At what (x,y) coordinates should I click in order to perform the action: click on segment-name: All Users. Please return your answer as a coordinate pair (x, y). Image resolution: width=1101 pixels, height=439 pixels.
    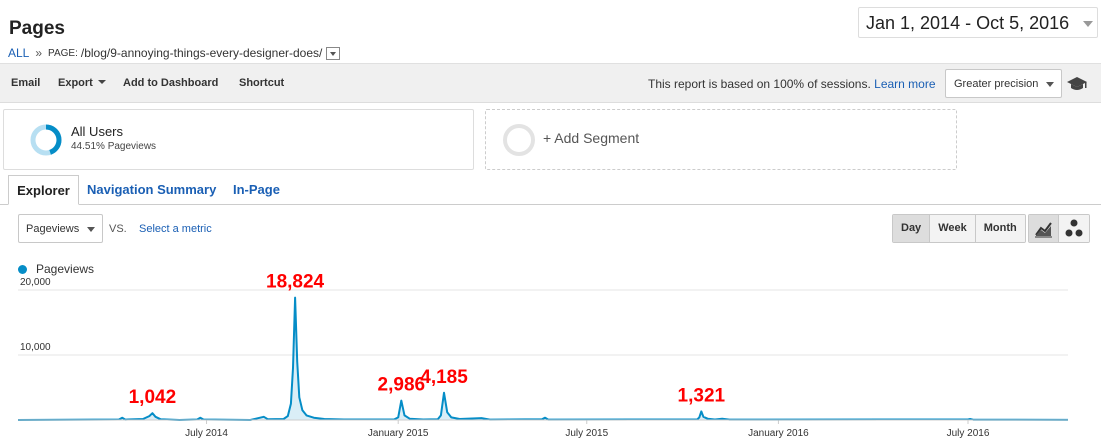
    Looking at the image, I should click on (97, 131).